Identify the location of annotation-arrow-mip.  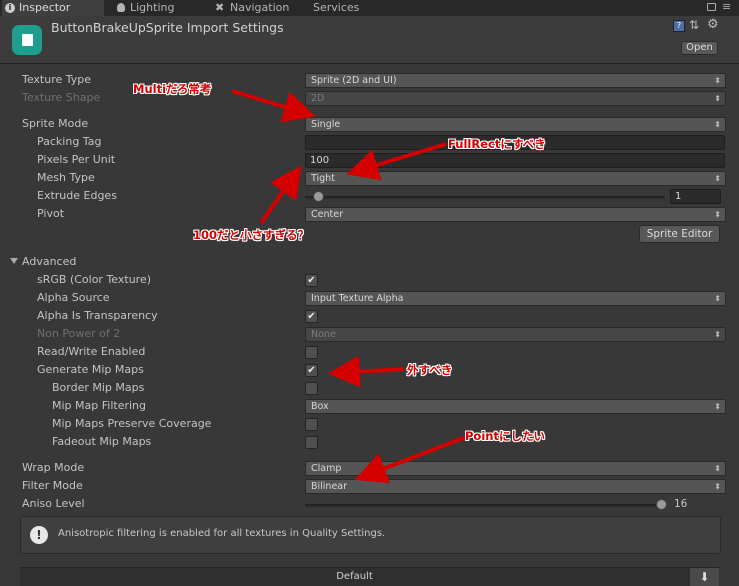
(366, 371).